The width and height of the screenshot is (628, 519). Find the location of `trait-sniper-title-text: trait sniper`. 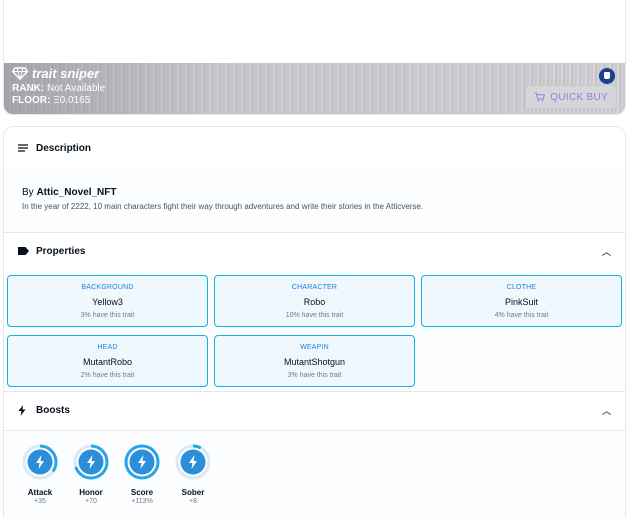

trait-sniper-title-text: trait sniper is located at coordinates (66, 73).